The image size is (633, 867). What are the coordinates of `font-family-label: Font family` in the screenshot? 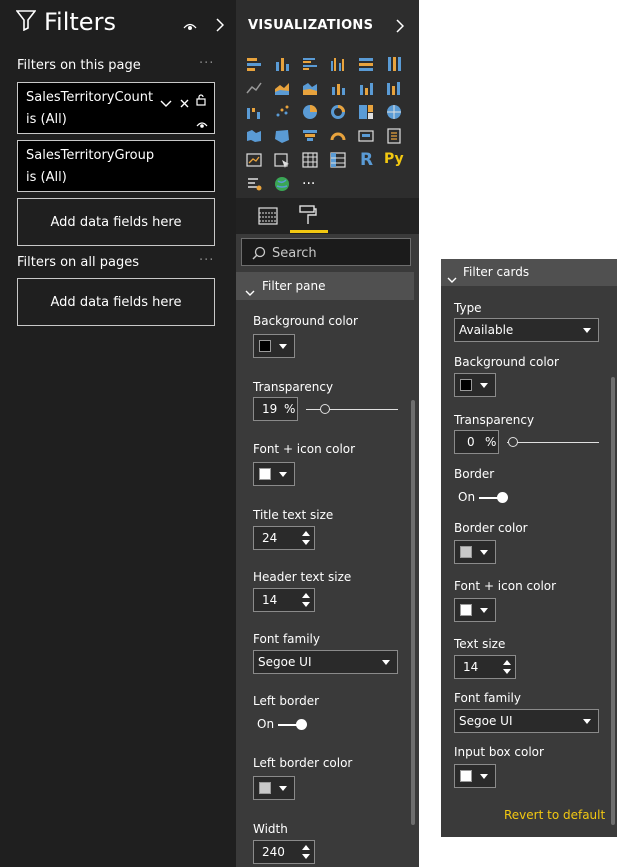 It's located at (286, 639).